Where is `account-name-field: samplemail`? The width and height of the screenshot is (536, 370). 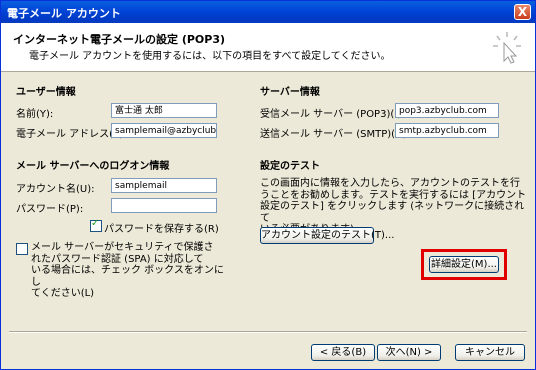 account-name-field: samplemail is located at coordinates (164, 185).